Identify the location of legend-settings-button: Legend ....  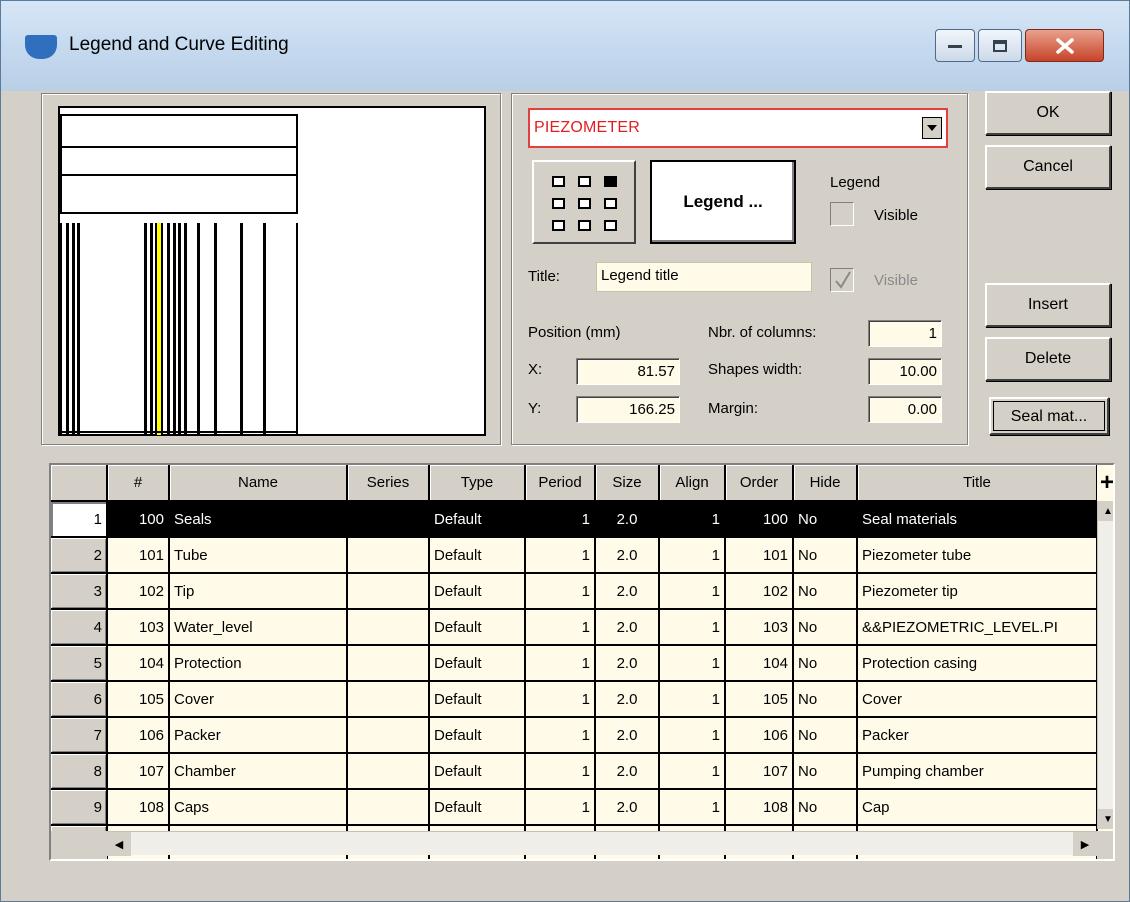
(723, 202).